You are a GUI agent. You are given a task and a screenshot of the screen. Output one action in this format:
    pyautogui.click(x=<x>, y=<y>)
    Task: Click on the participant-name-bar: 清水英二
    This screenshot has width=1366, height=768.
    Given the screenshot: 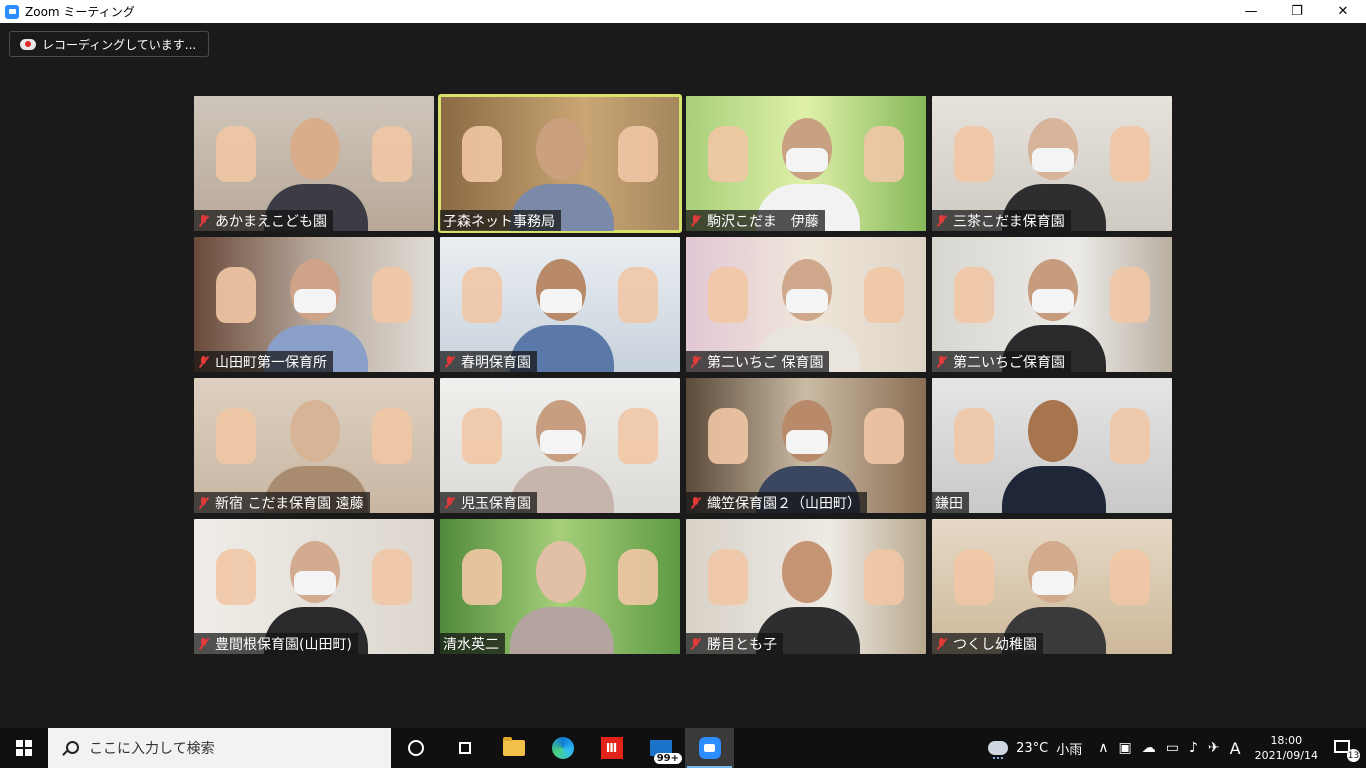 What is the action you would take?
    pyautogui.click(x=472, y=643)
    